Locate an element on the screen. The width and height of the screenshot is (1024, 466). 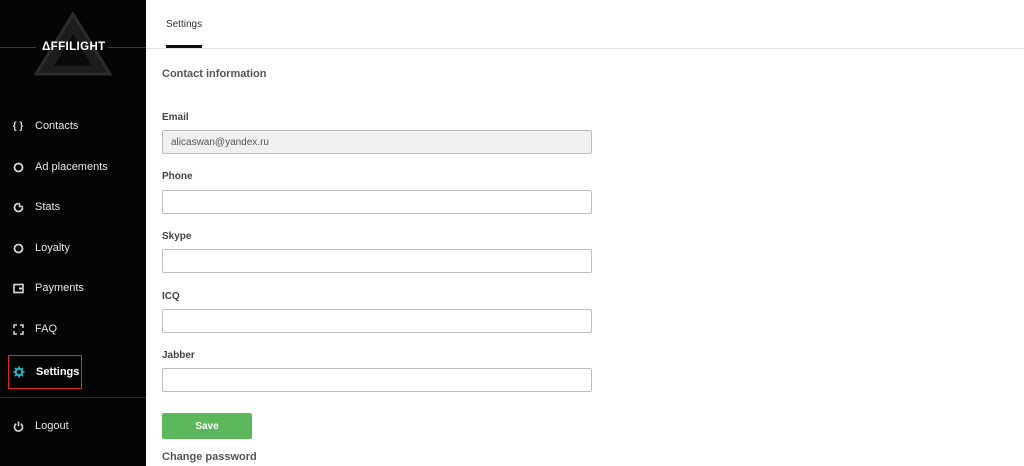
skype-field is located at coordinates (377, 261).